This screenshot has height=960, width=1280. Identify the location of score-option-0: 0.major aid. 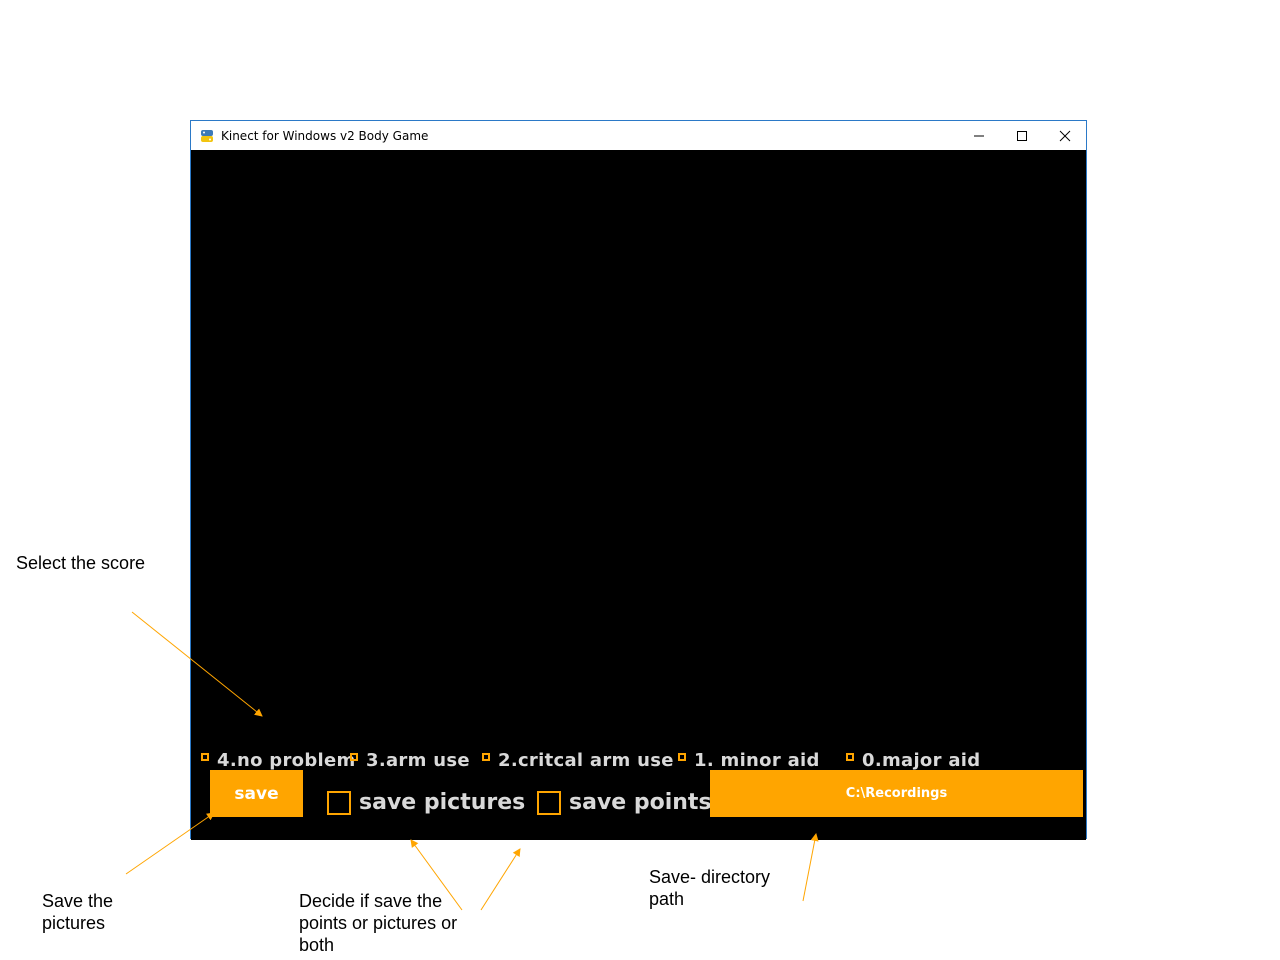
(913, 760).